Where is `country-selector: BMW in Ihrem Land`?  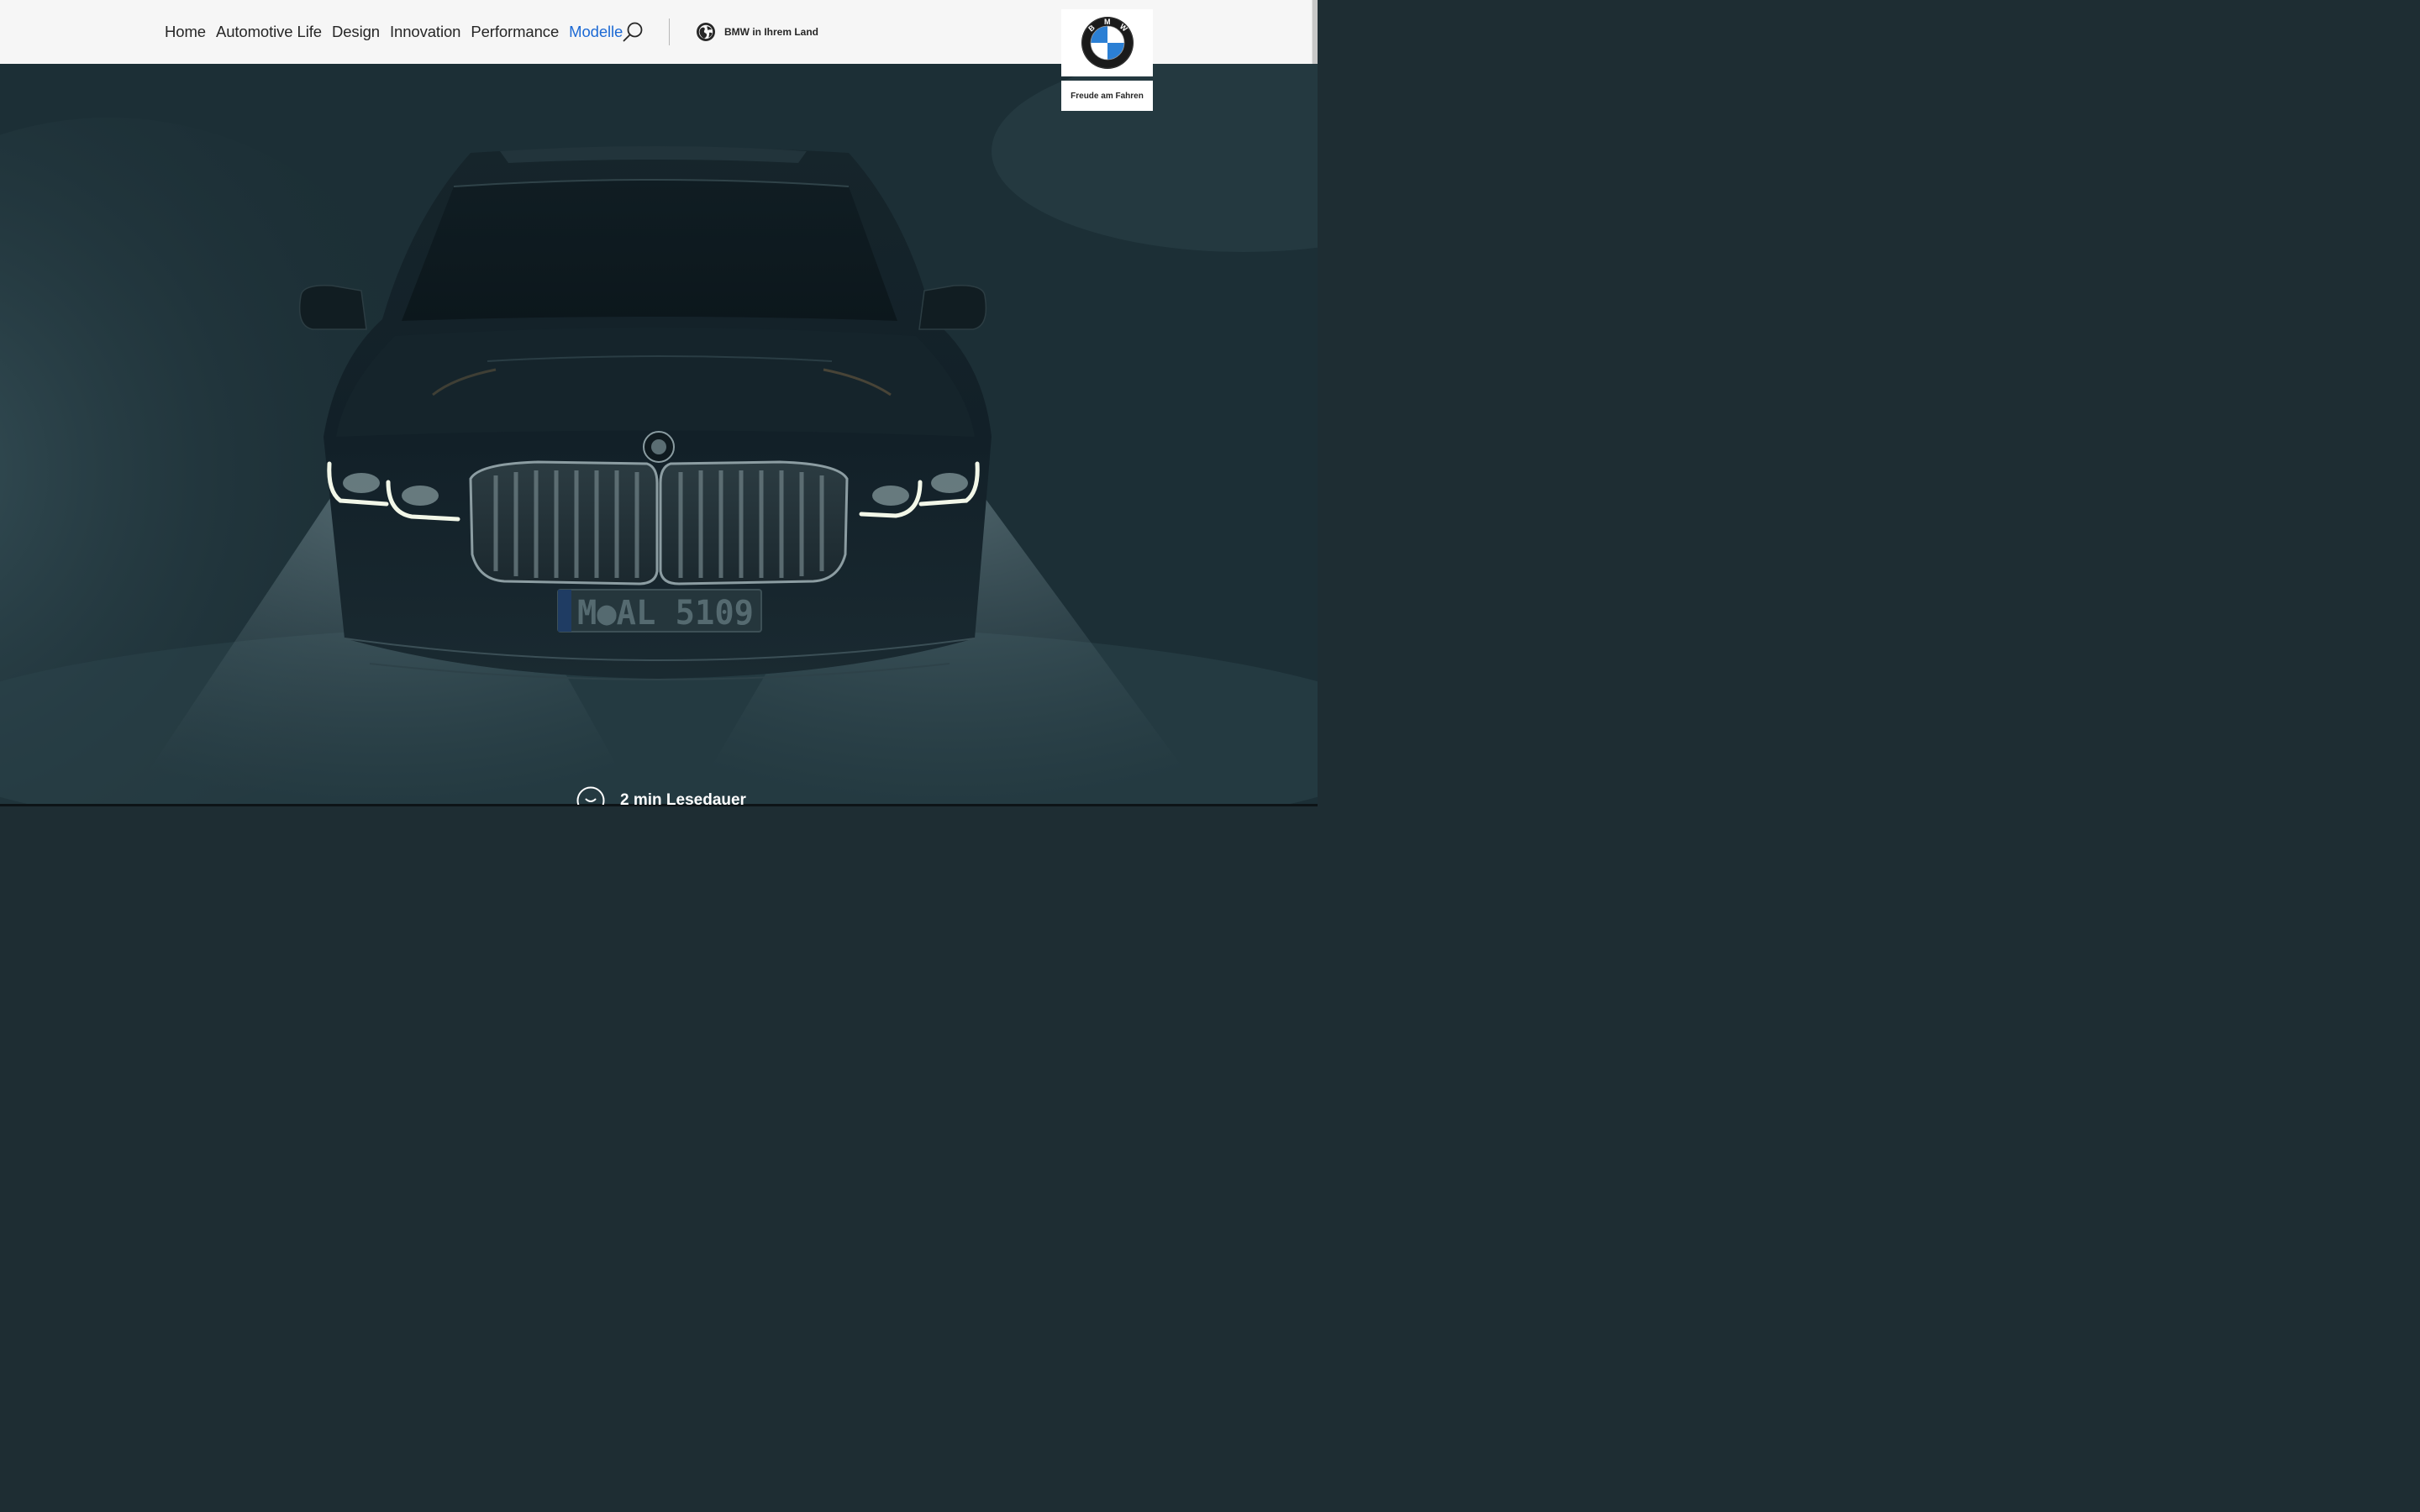
country-selector: BMW in Ihrem Land is located at coordinates (757, 32).